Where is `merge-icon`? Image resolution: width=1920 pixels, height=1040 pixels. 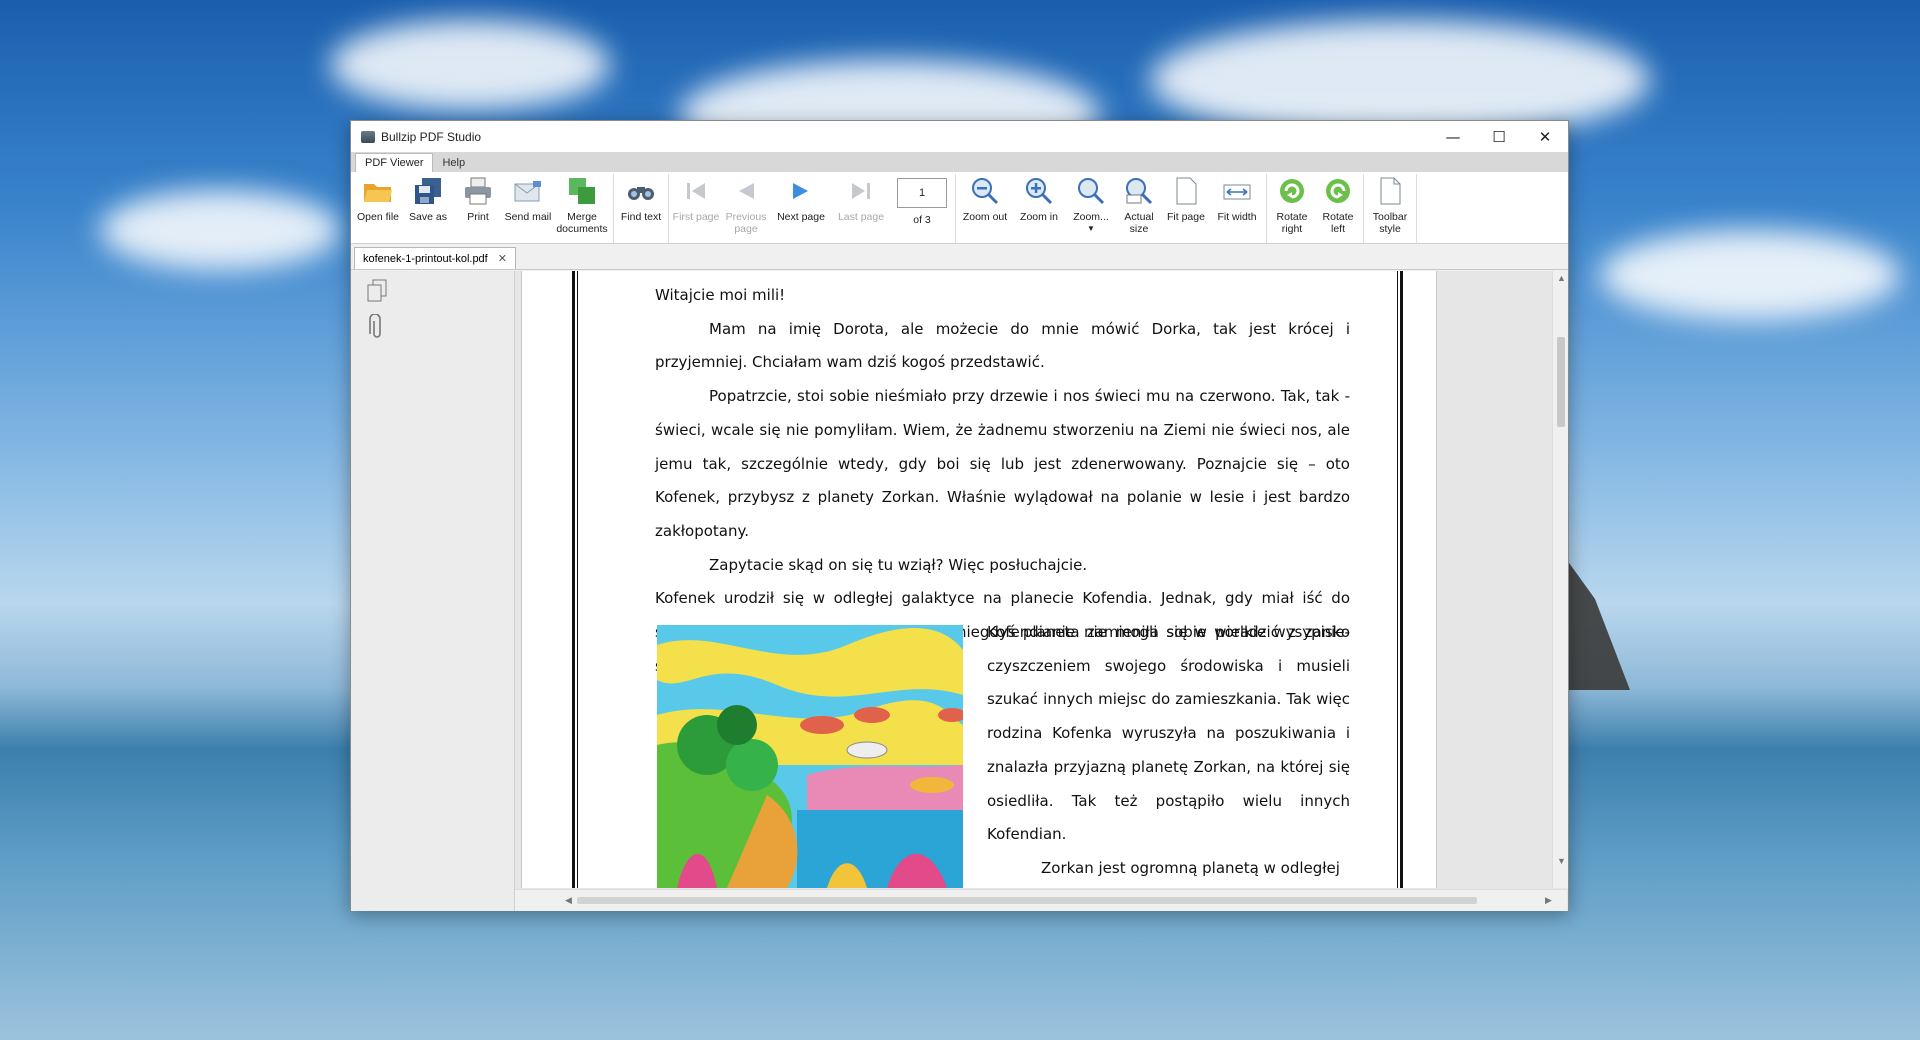
merge-icon is located at coordinates (582, 191).